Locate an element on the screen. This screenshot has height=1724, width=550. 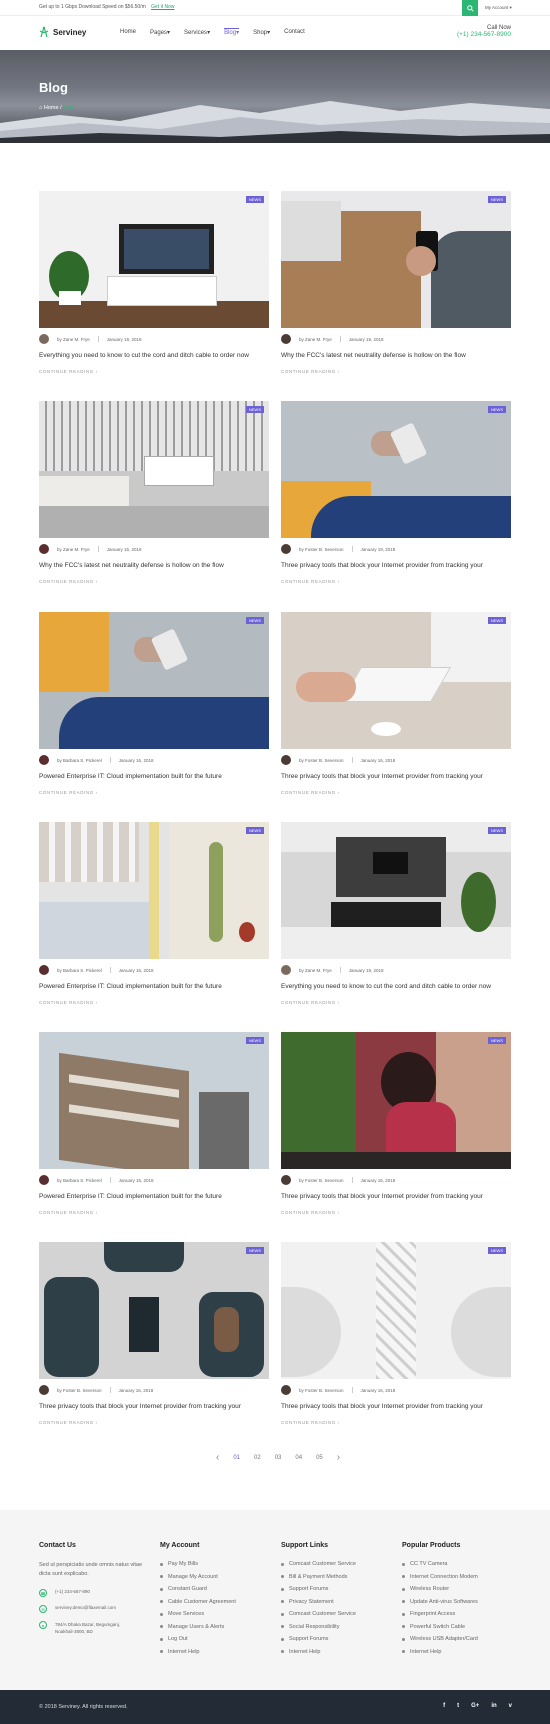
chevron-right-icon: › is located at coordinates (338, 1457).